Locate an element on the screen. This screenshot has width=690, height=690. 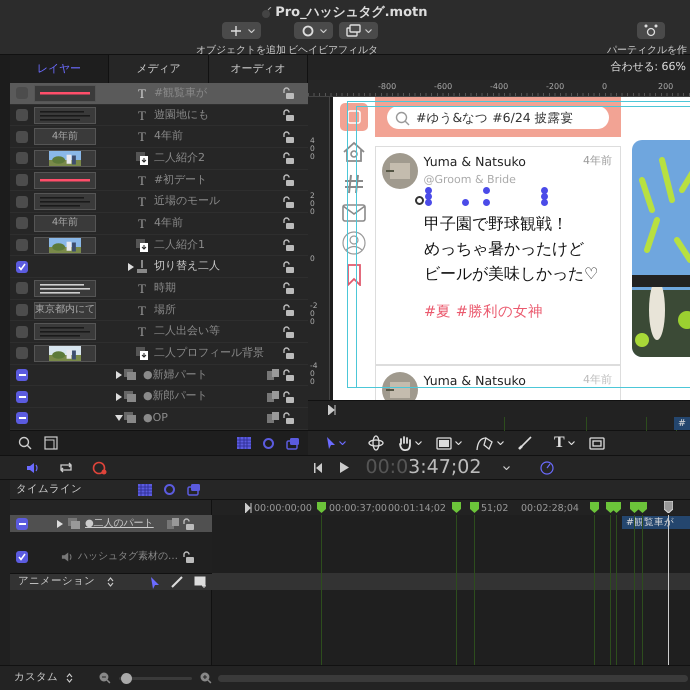
speaker-icon is located at coordinates (67, 556).